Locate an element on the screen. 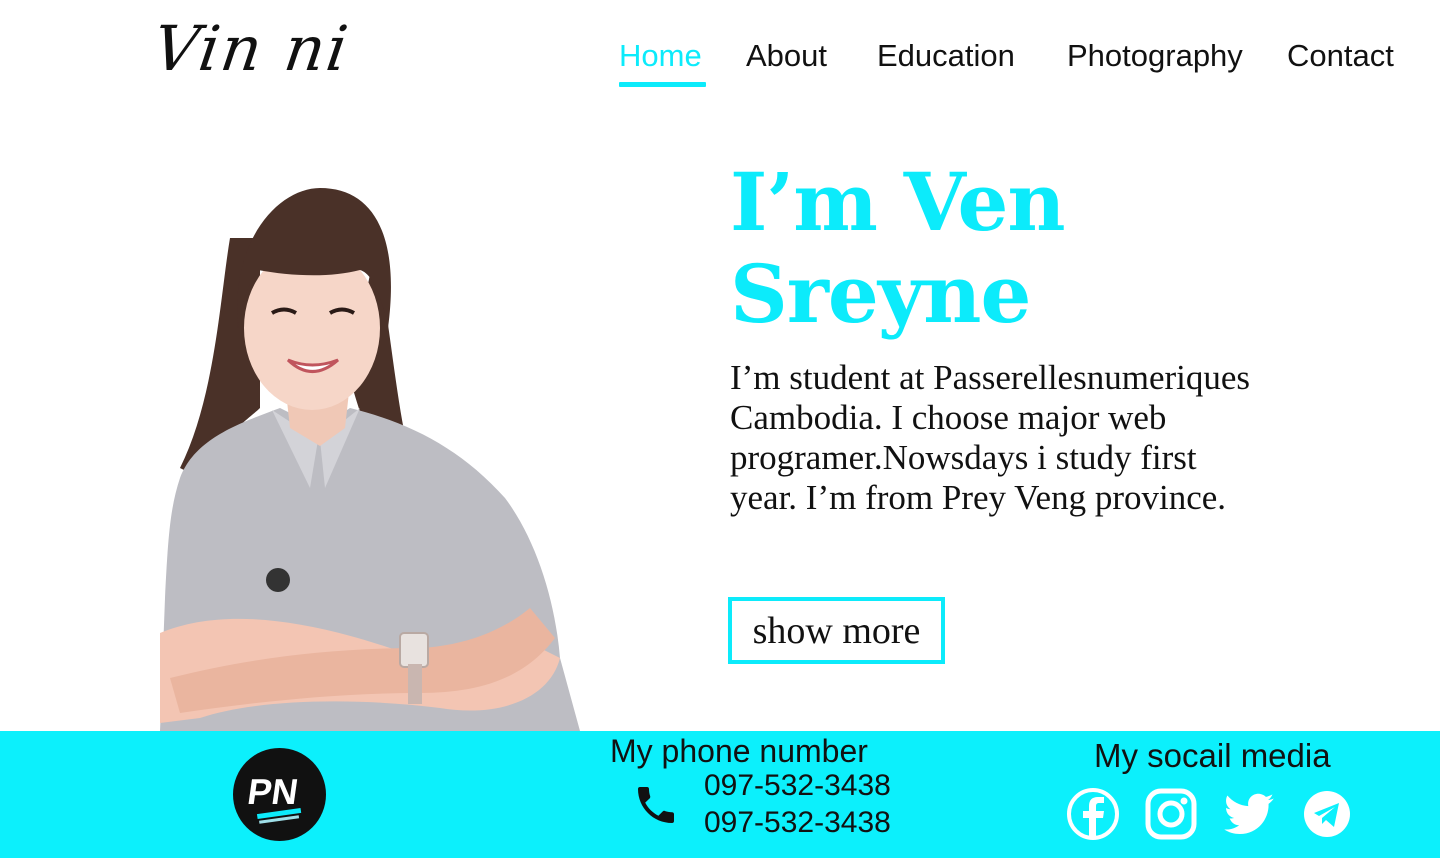 The width and height of the screenshot is (1440, 858). site-logo: Vin ni is located at coordinates (251, 48).